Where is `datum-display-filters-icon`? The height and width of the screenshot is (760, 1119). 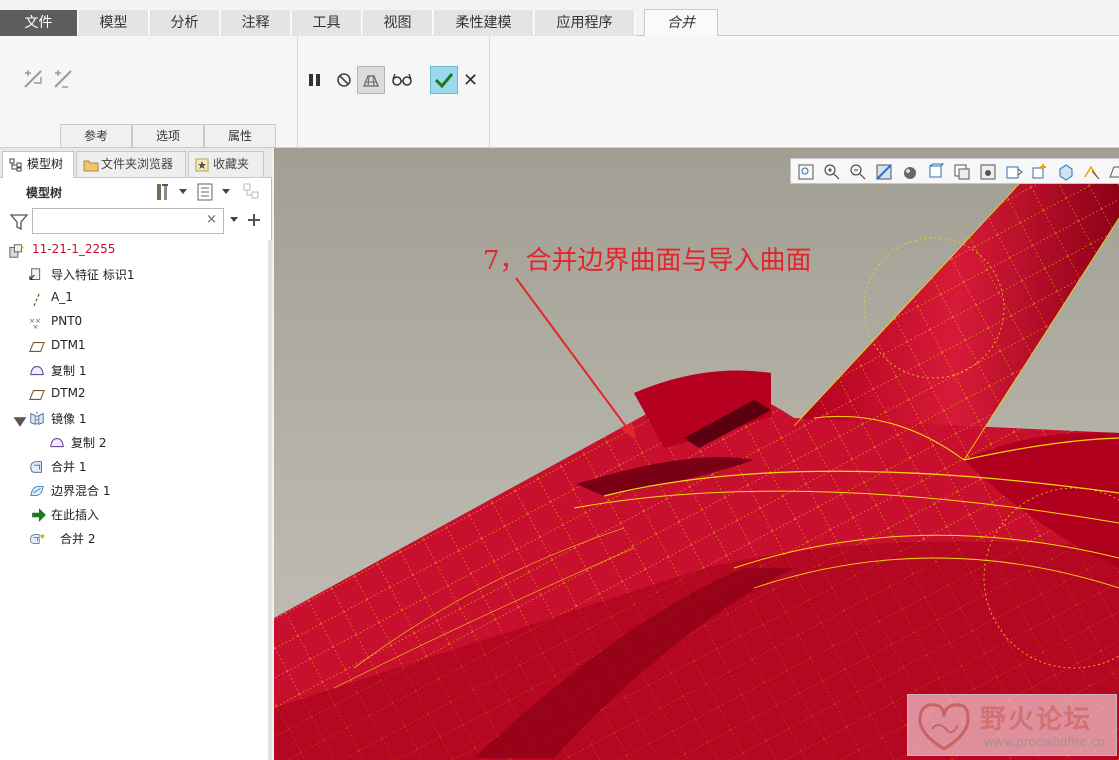
datum-display-filters-icon is located at coordinates (1092, 172).